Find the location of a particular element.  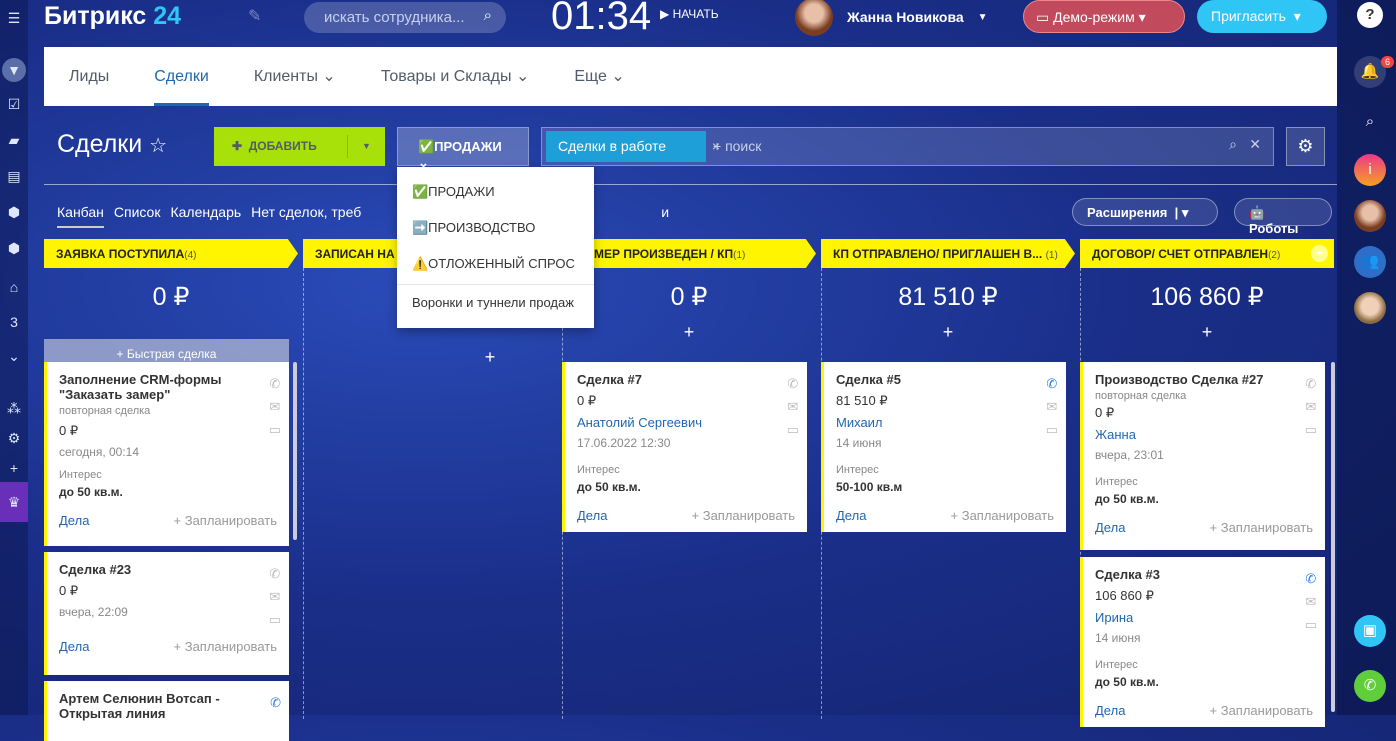

clear-icon: ✕ is located at coordinates (1255, 144).